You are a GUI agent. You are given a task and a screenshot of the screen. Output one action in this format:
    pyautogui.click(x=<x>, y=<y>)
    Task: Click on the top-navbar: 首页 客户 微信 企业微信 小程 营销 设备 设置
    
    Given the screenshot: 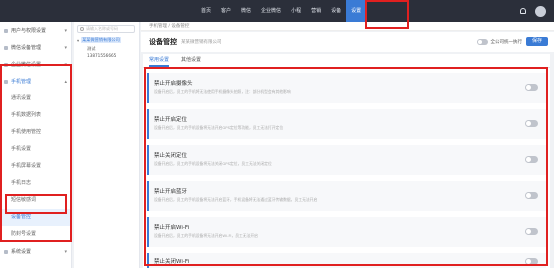 What is the action you would take?
    pyautogui.click(x=277, y=11)
    